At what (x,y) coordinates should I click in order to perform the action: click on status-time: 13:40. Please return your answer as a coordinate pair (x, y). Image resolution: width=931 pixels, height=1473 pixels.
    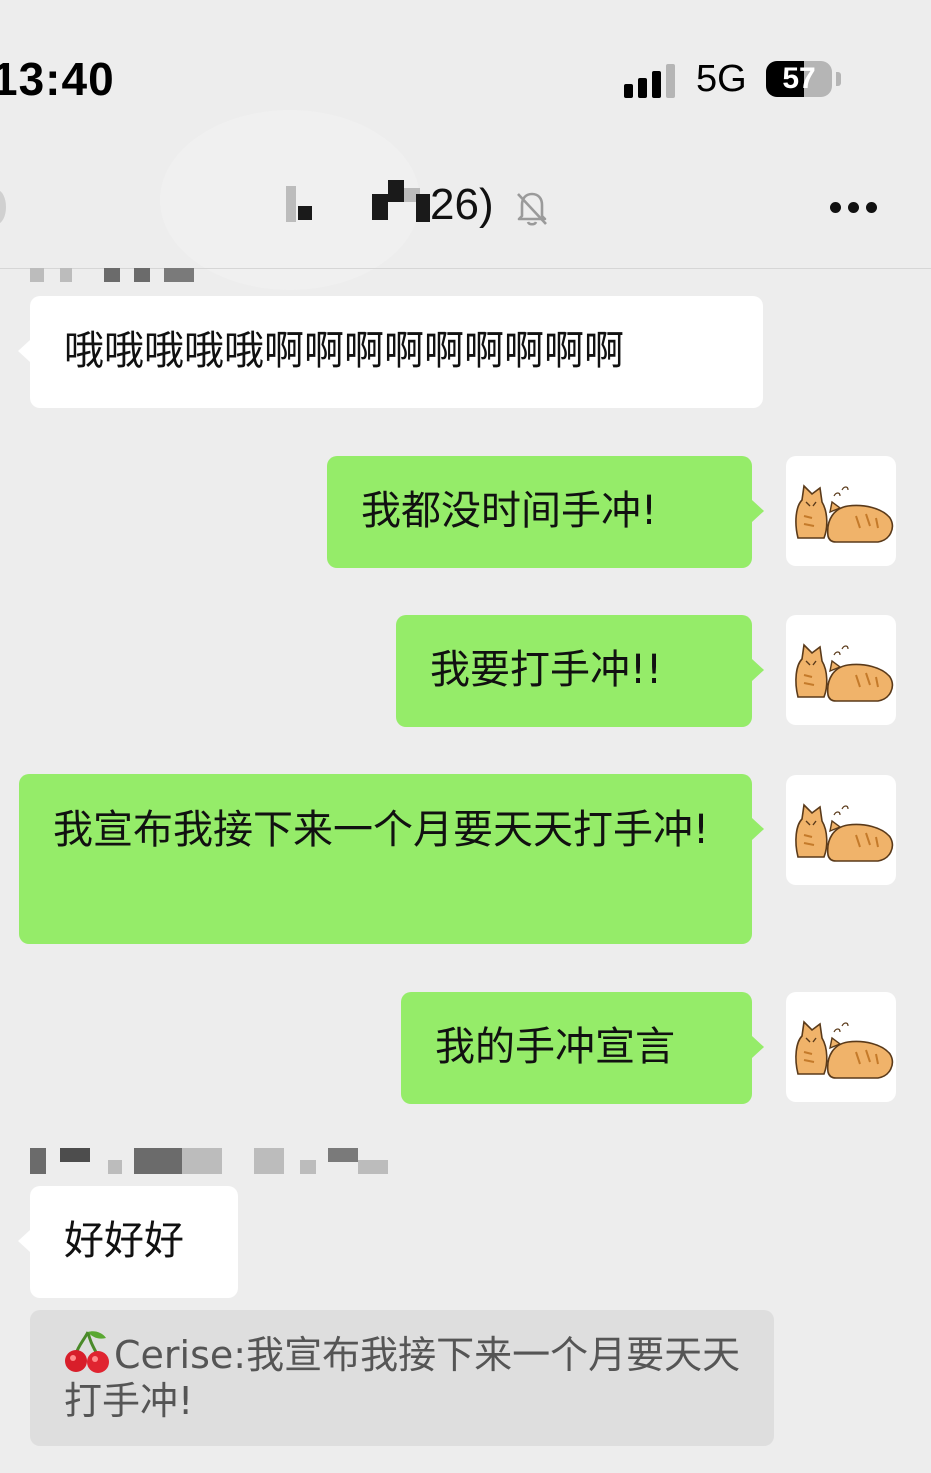
    Looking at the image, I should click on (57, 79).